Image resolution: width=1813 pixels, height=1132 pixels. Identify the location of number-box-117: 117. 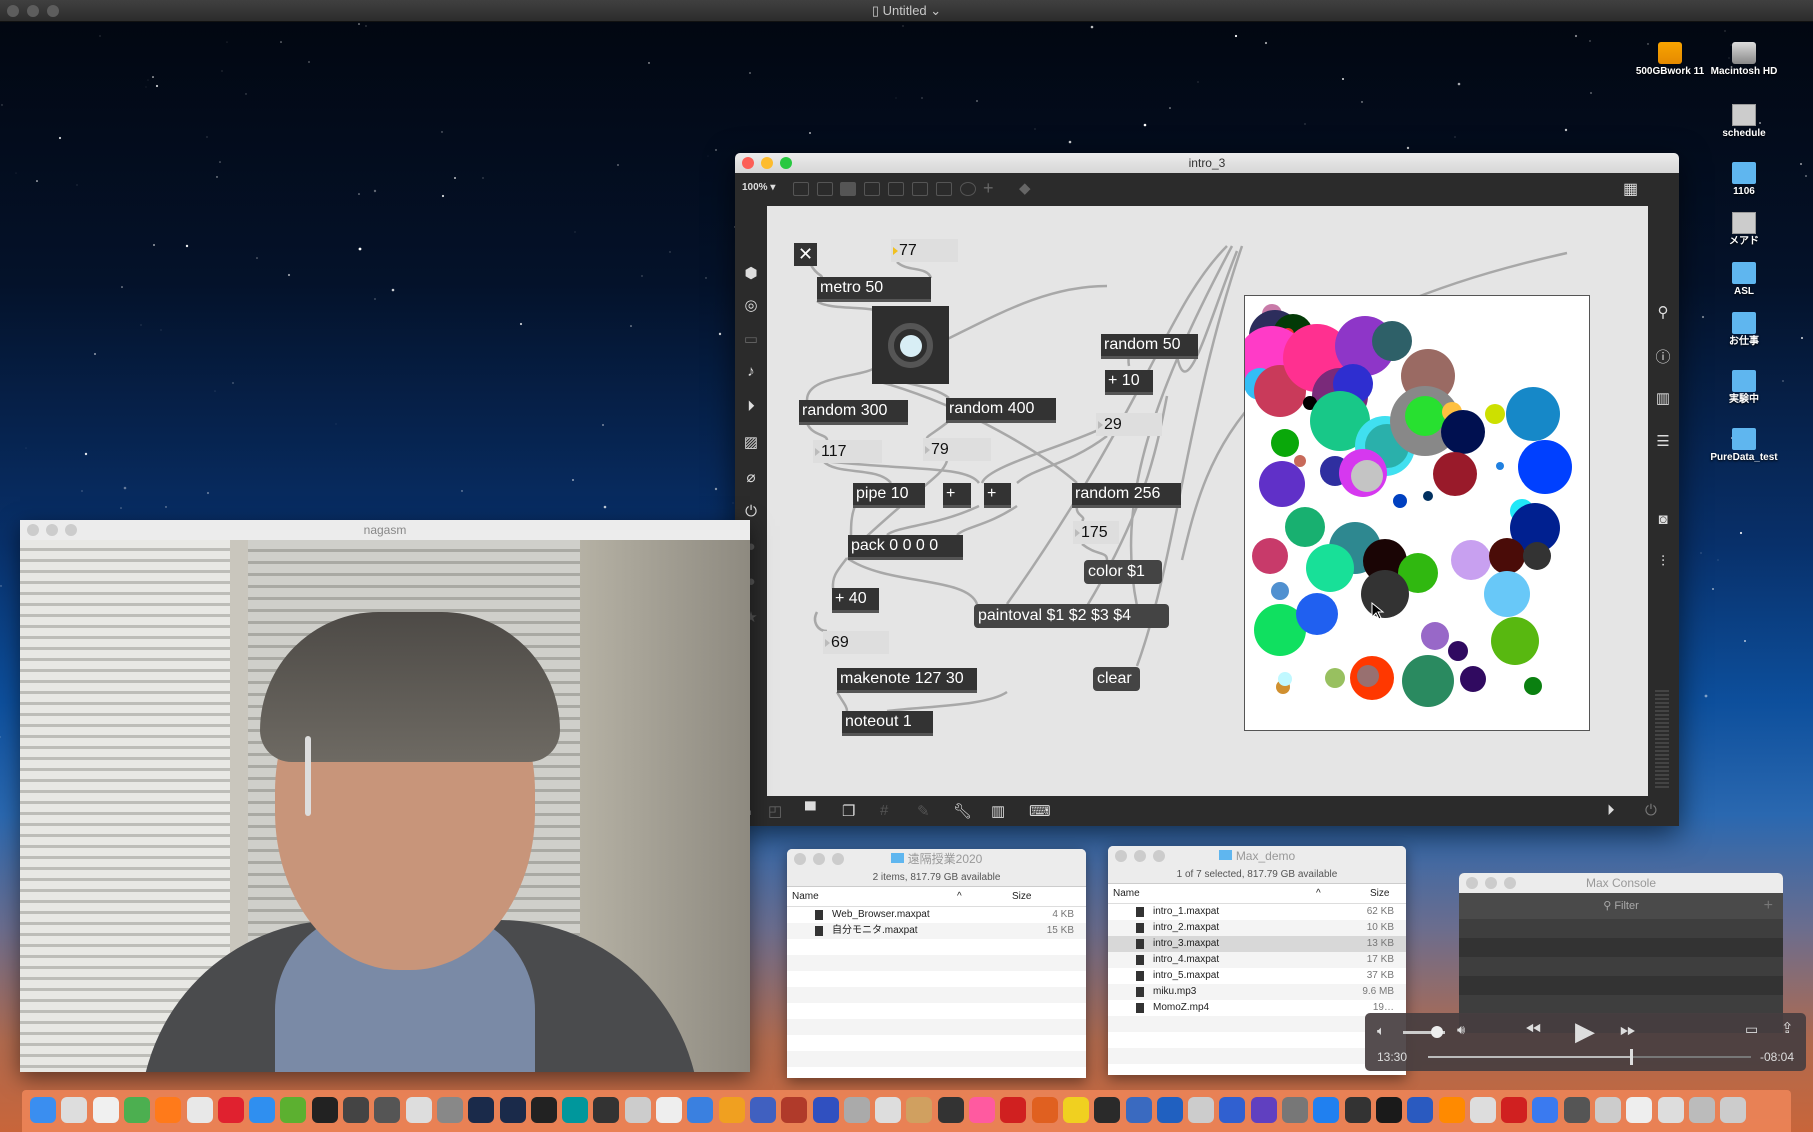
(847, 451).